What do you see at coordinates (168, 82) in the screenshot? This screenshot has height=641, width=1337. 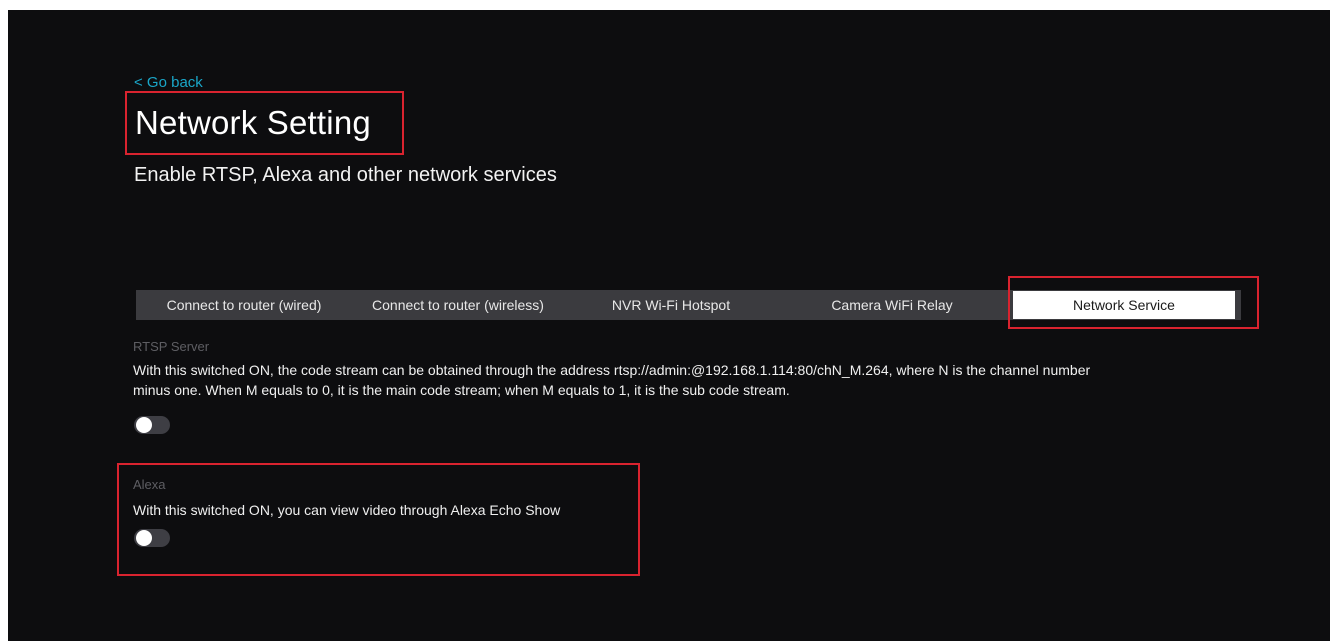 I see `go-back-link: < Go back` at bounding box center [168, 82].